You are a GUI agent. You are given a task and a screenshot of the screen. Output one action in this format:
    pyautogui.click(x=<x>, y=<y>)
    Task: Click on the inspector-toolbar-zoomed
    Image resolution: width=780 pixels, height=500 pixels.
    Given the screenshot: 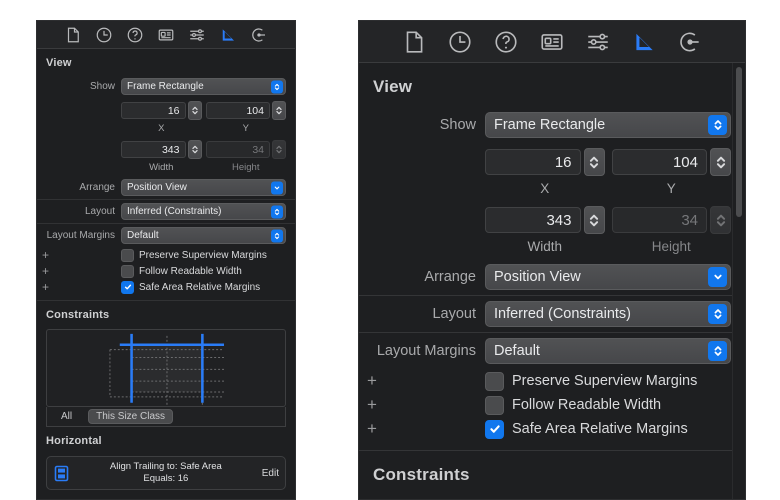 What is the action you would take?
    pyautogui.click(x=552, y=42)
    